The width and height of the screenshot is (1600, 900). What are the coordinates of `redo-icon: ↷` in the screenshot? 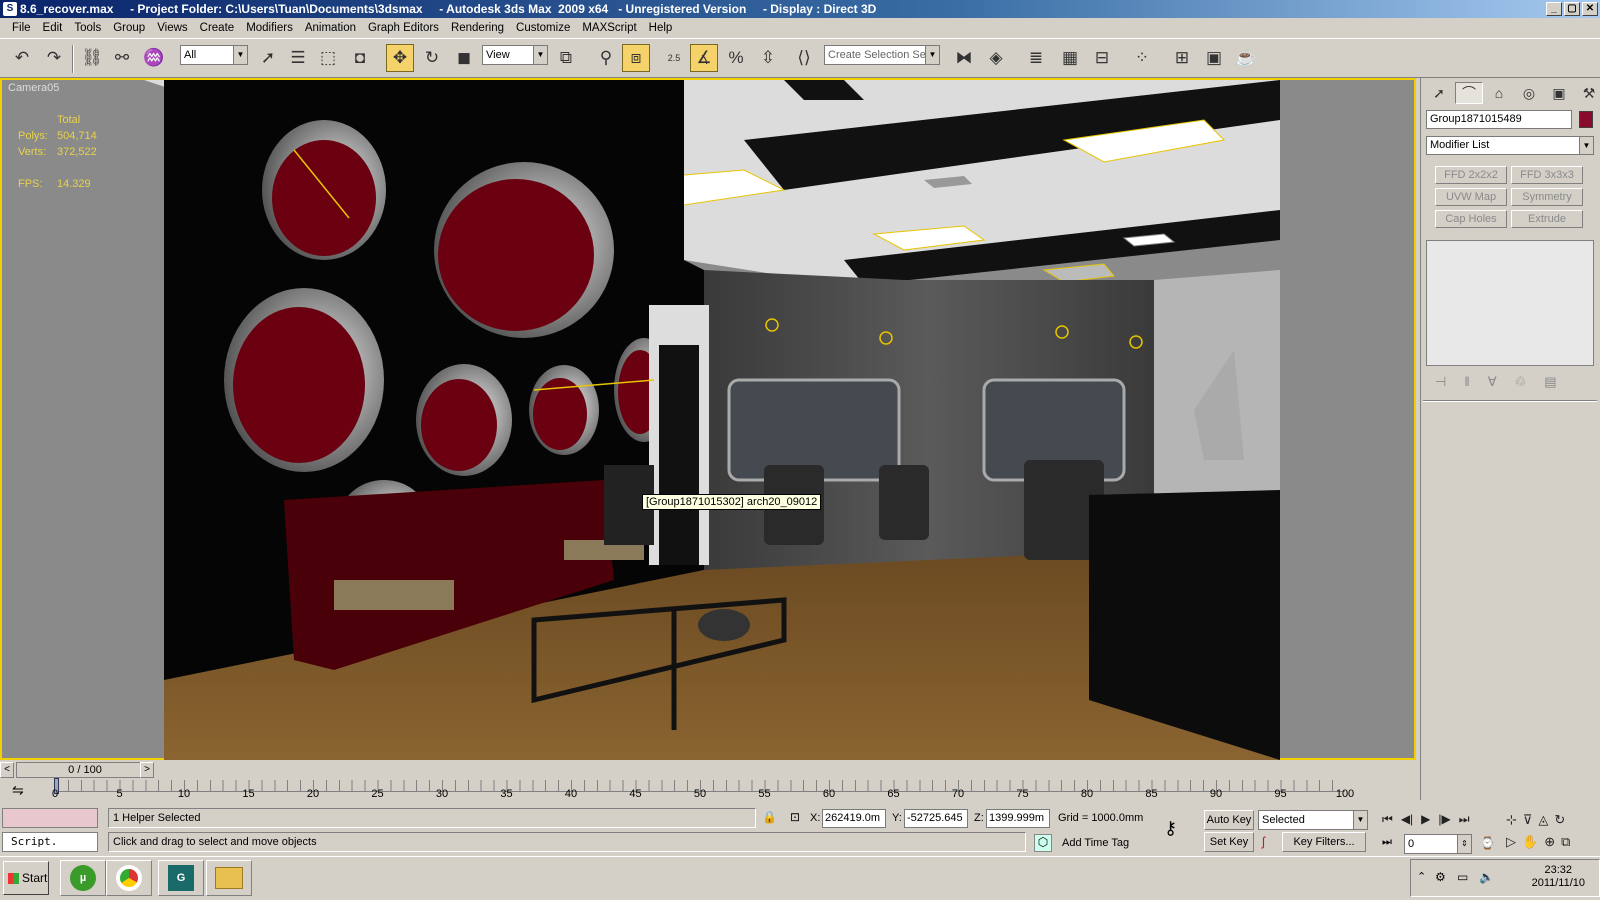 It's located at (54, 58).